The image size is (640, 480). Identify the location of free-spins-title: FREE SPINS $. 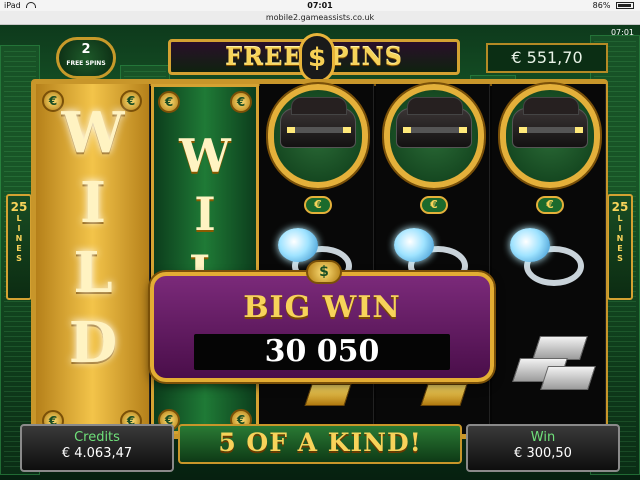
(314, 58).